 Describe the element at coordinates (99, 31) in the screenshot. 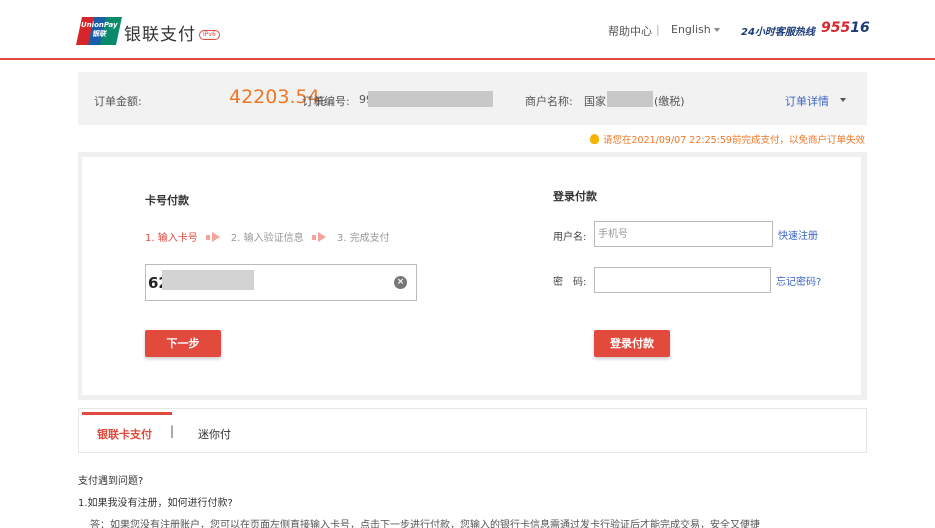

I see `unionpay-logo: UnionPay 银联` at that location.